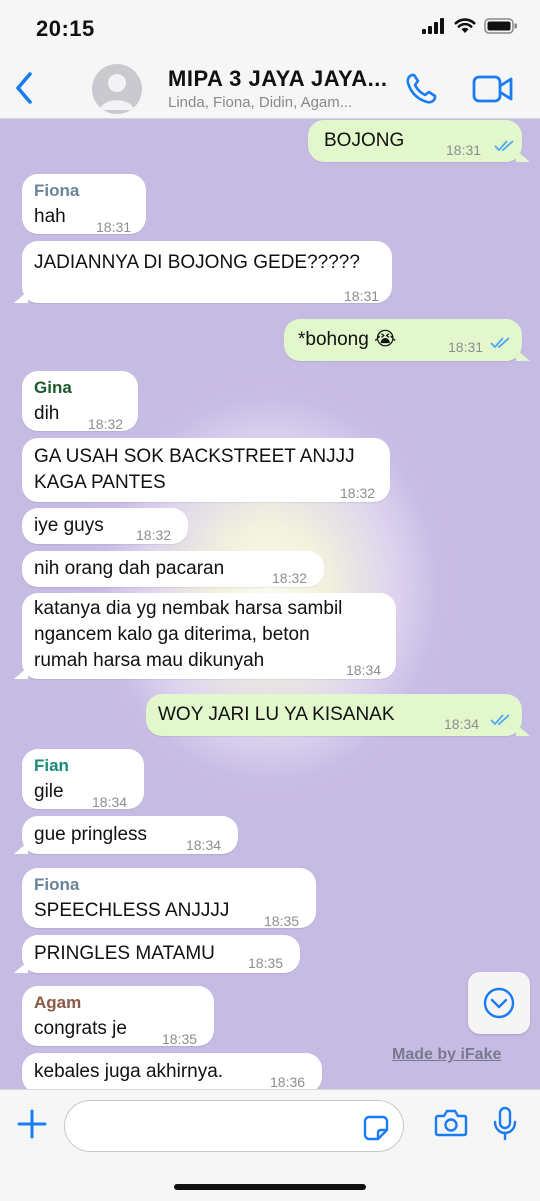  I want to click on system-icons, so click(470, 26).